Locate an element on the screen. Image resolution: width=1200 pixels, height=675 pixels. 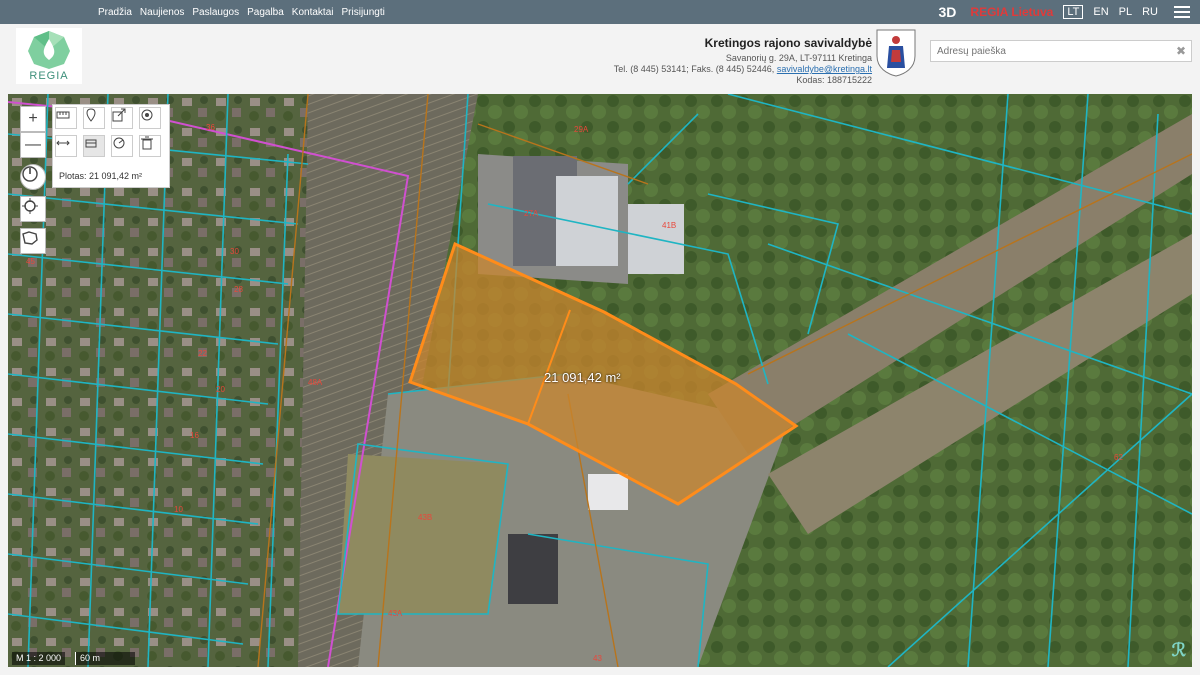
marker-icon is located at coordinates (94, 118).